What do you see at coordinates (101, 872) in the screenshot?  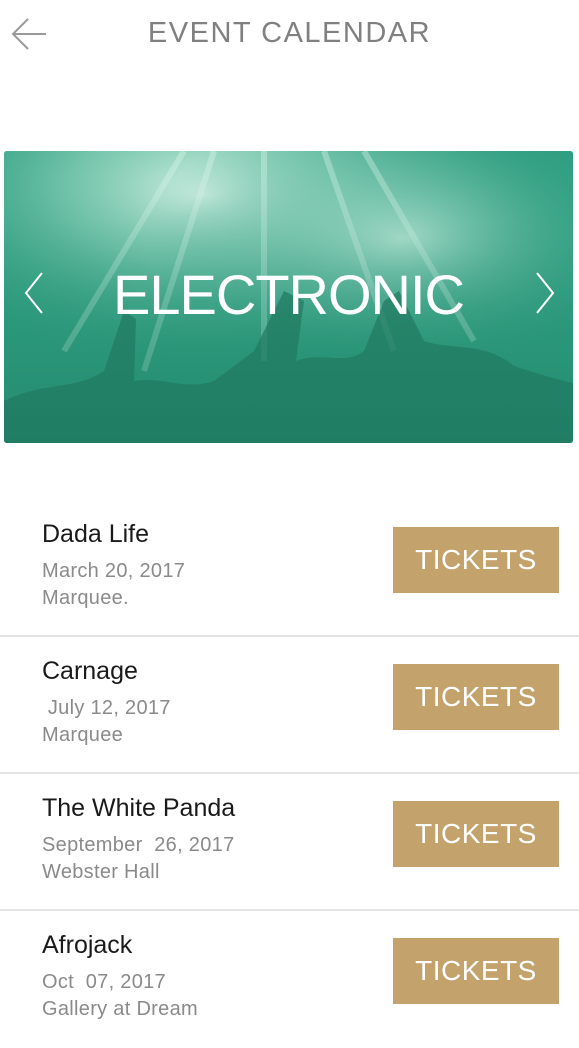 I see `event-venue: Webster Hall` at bounding box center [101, 872].